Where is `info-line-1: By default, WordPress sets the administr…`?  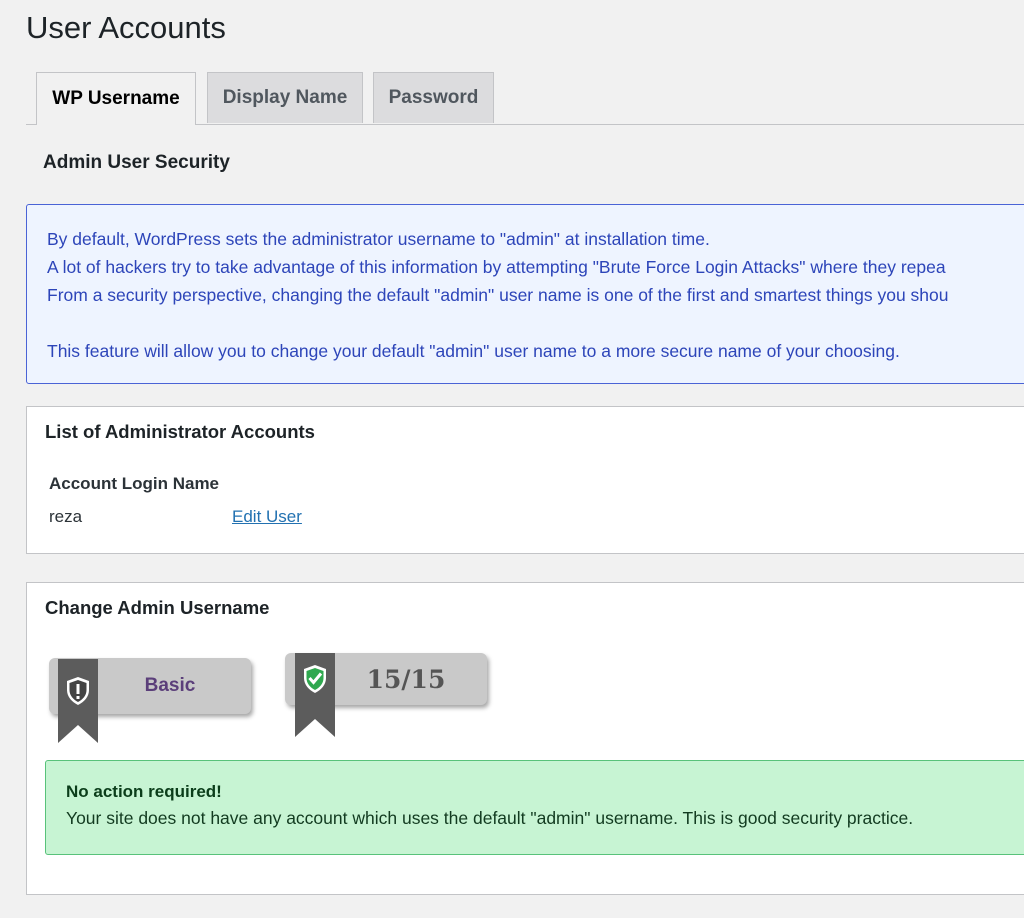
info-line-1: By default, WordPress sets the administr… is located at coordinates (378, 239).